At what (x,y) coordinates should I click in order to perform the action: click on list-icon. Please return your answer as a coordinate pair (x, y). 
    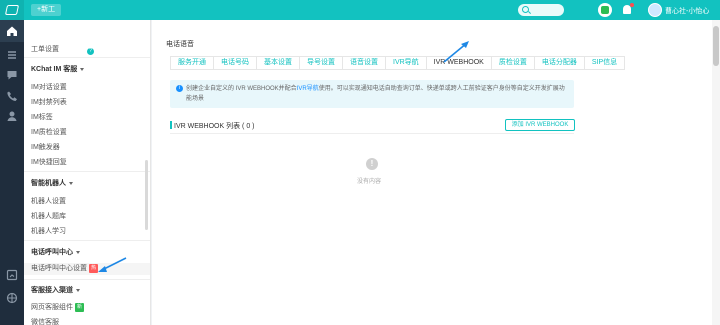
    Looking at the image, I should click on (12, 55).